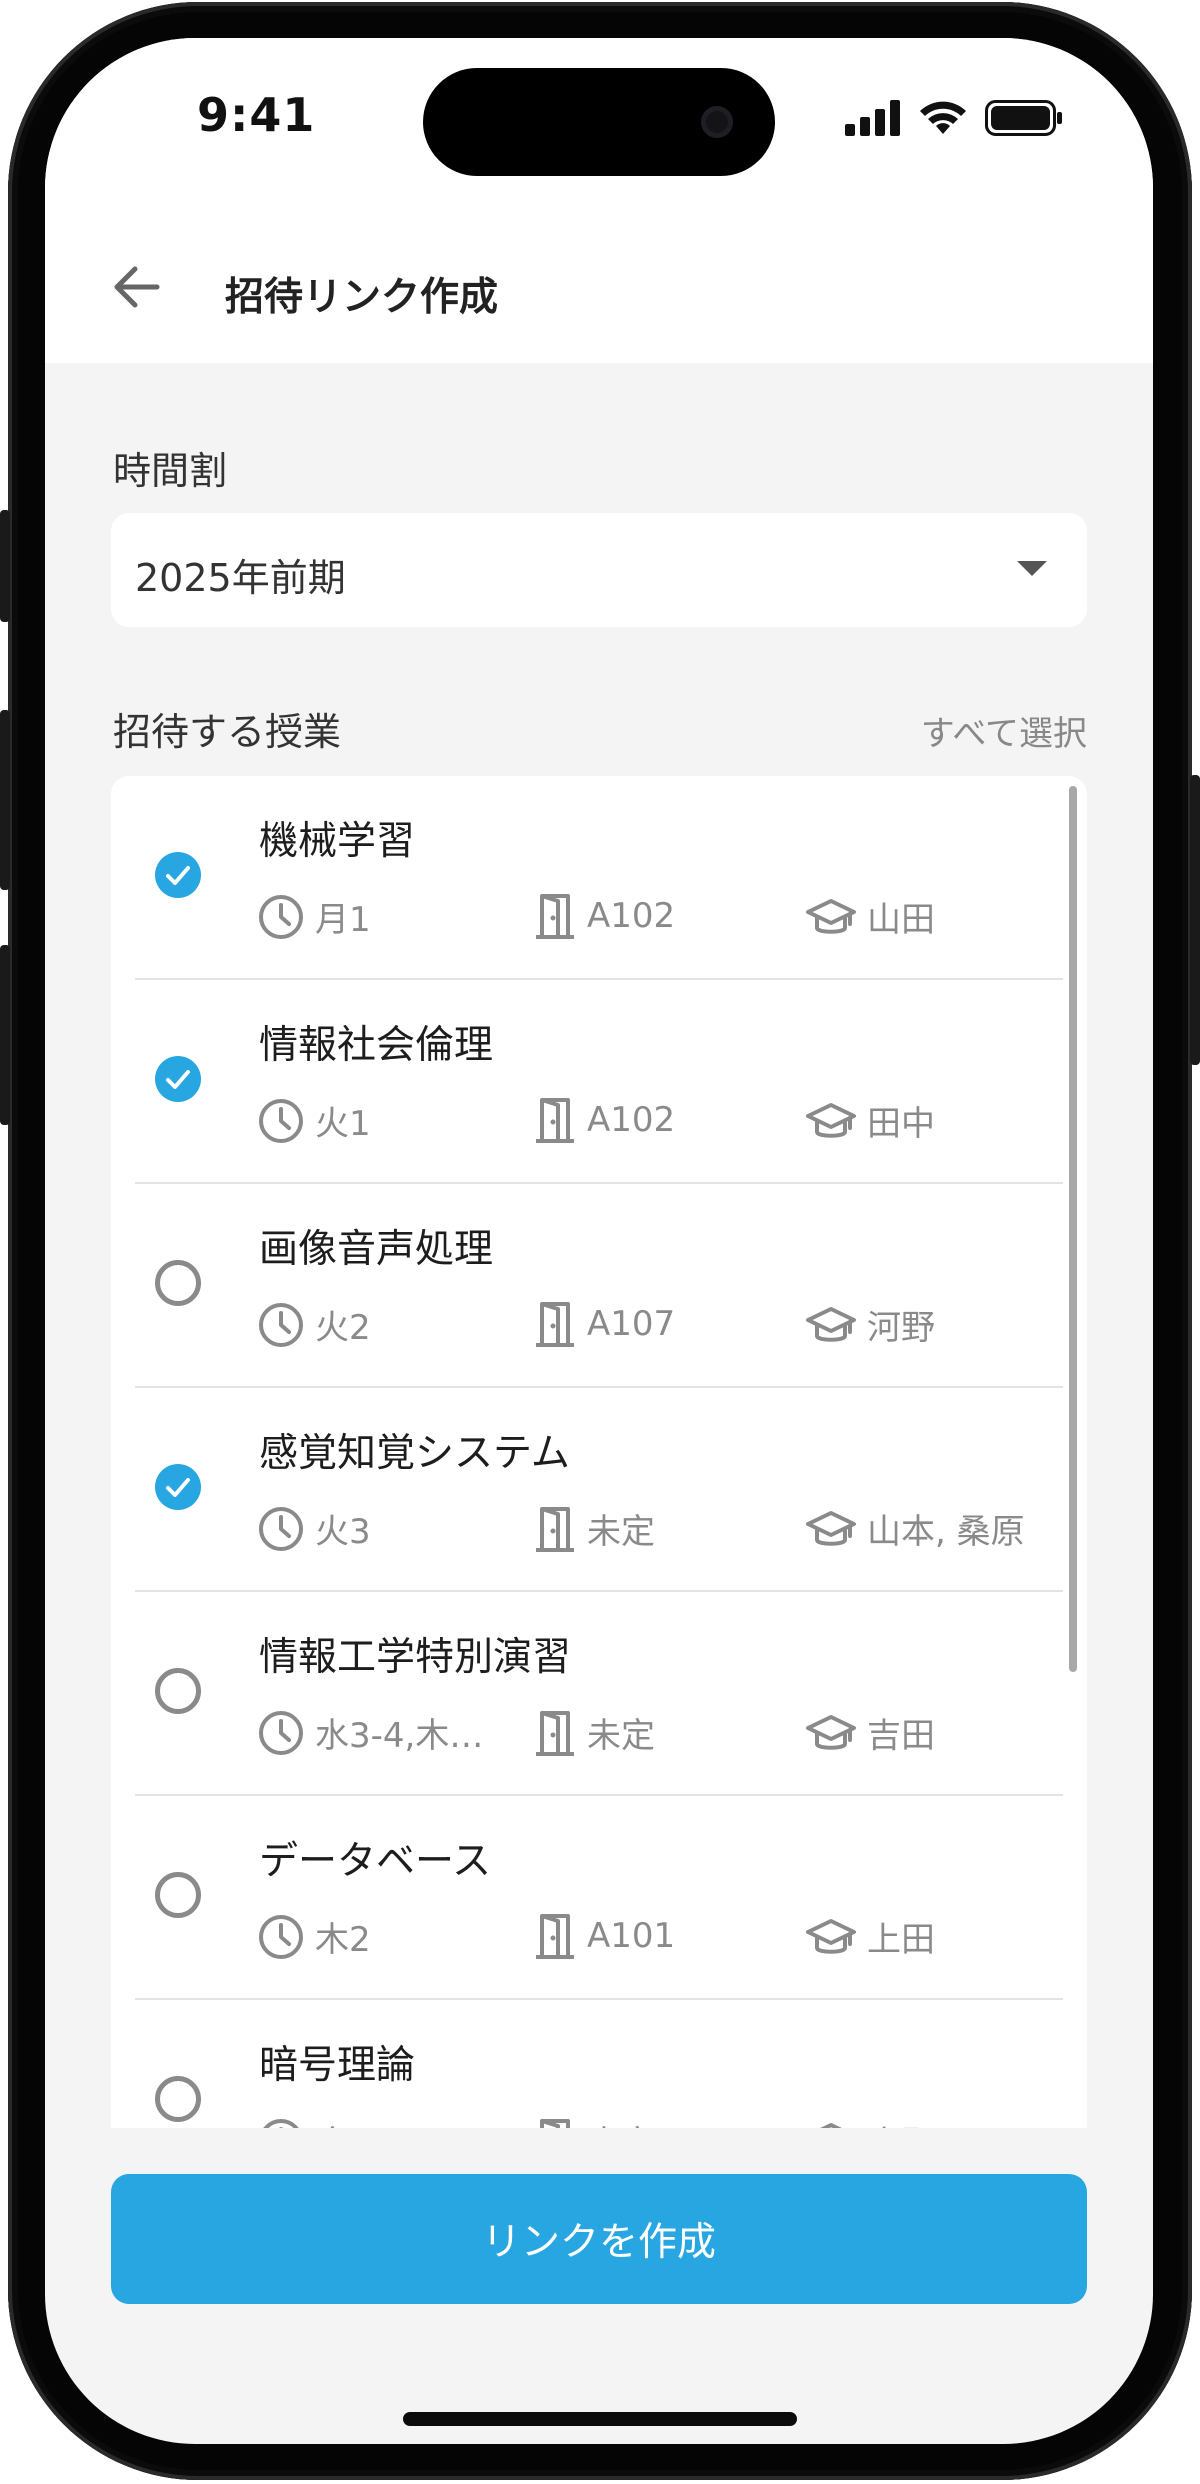 This screenshot has width=1200, height=2484. Describe the element at coordinates (5, 800) in the screenshot. I see `volume-up-button` at that location.